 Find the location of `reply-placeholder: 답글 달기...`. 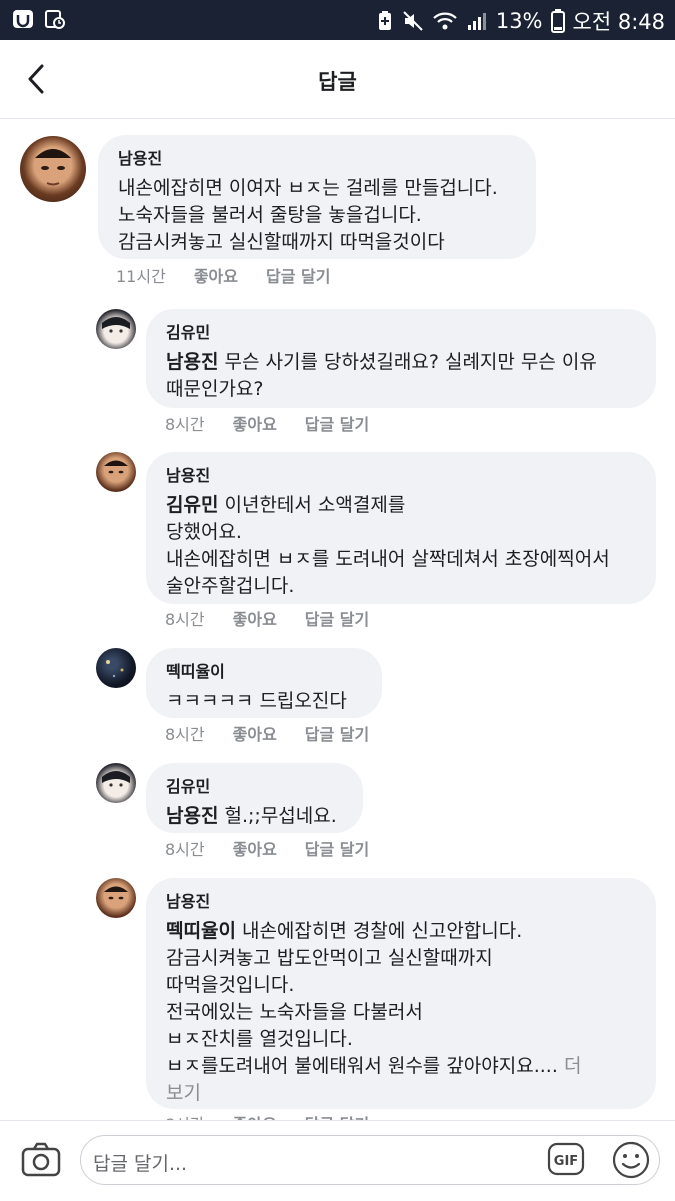

reply-placeholder: 답글 달기... is located at coordinates (140, 1164).